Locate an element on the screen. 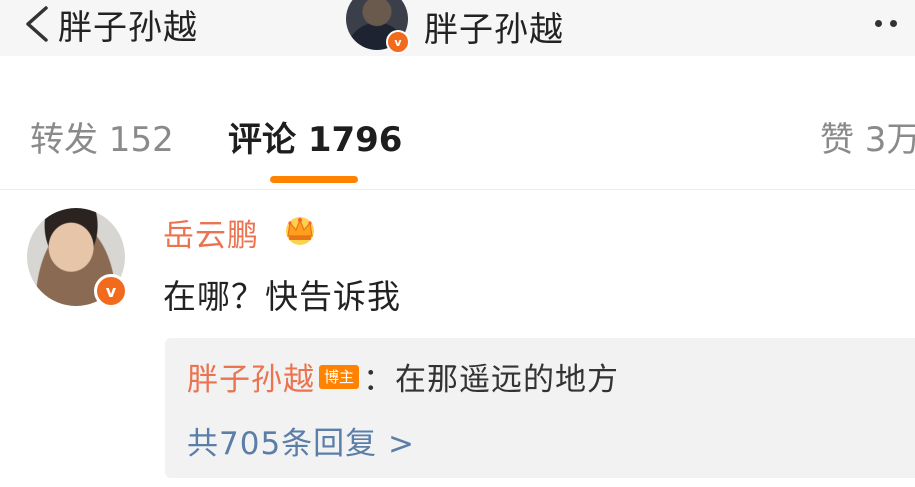 The height and width of the screenshot is (487, 915). top-navbar: 胖子孙越 v 胖子孙越 is located at coordinates (457, 28).